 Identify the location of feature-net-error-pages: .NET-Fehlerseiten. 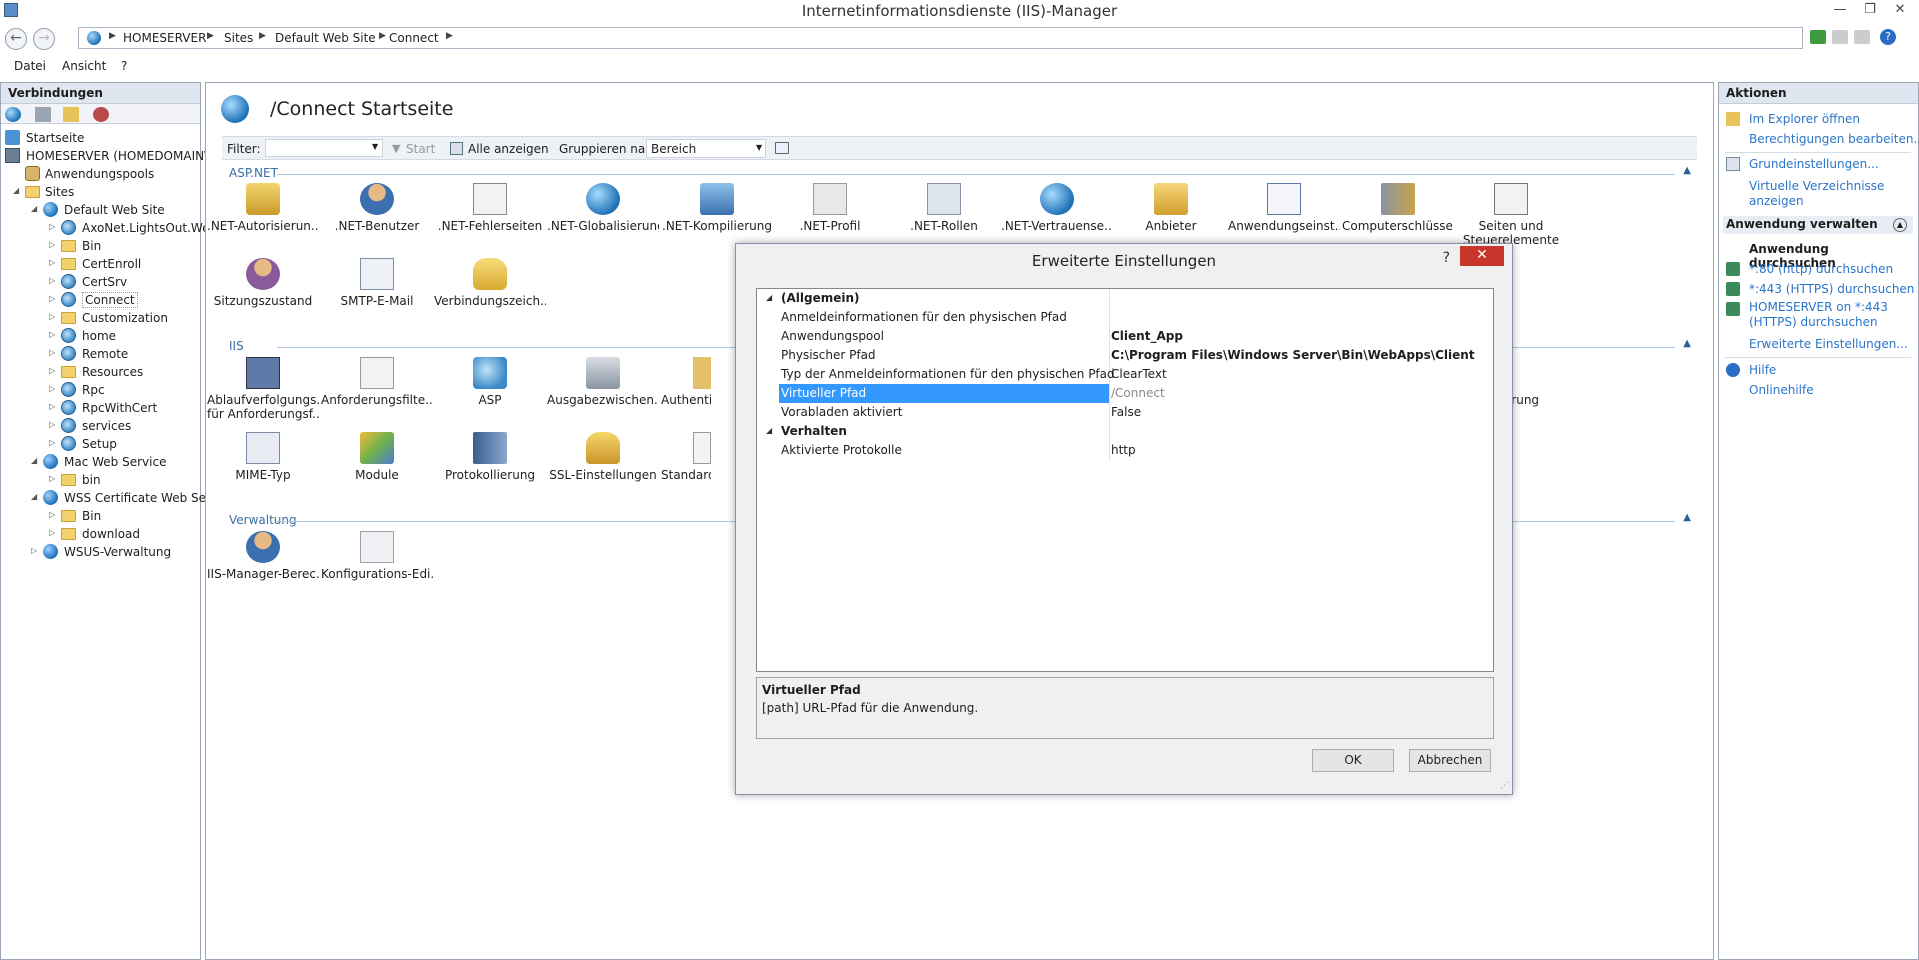
(490, 208).